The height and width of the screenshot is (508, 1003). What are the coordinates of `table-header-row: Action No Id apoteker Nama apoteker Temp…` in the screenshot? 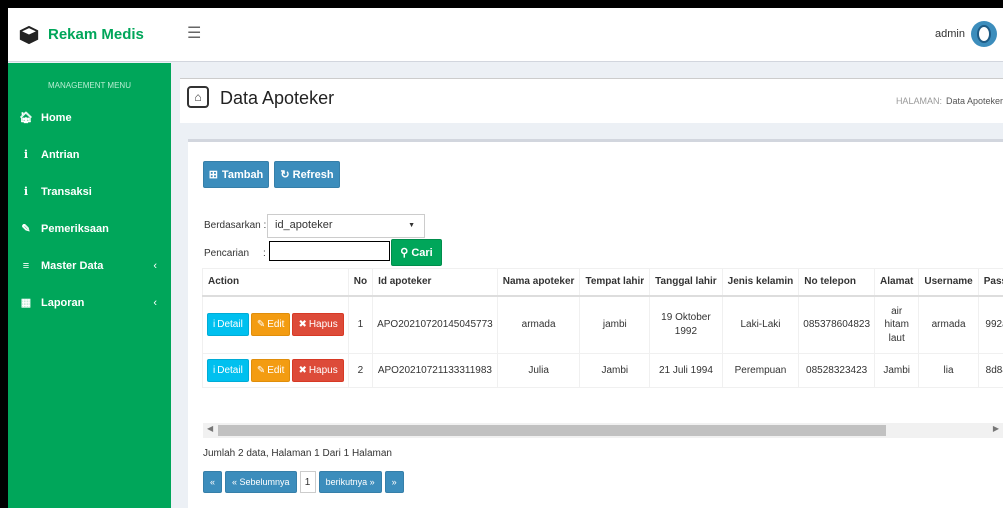 It's located at (602, 282).